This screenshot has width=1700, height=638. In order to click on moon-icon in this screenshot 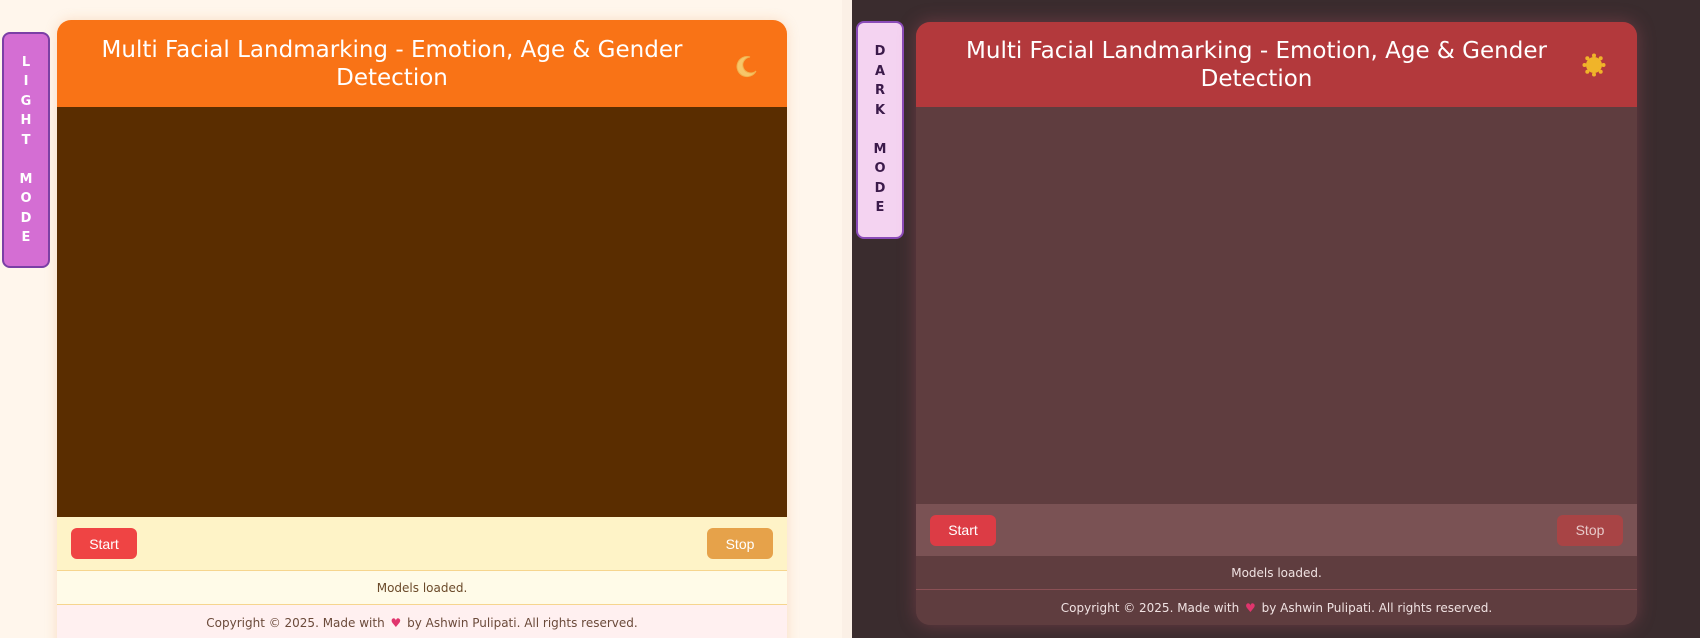, I will do `click(746, 67)`.